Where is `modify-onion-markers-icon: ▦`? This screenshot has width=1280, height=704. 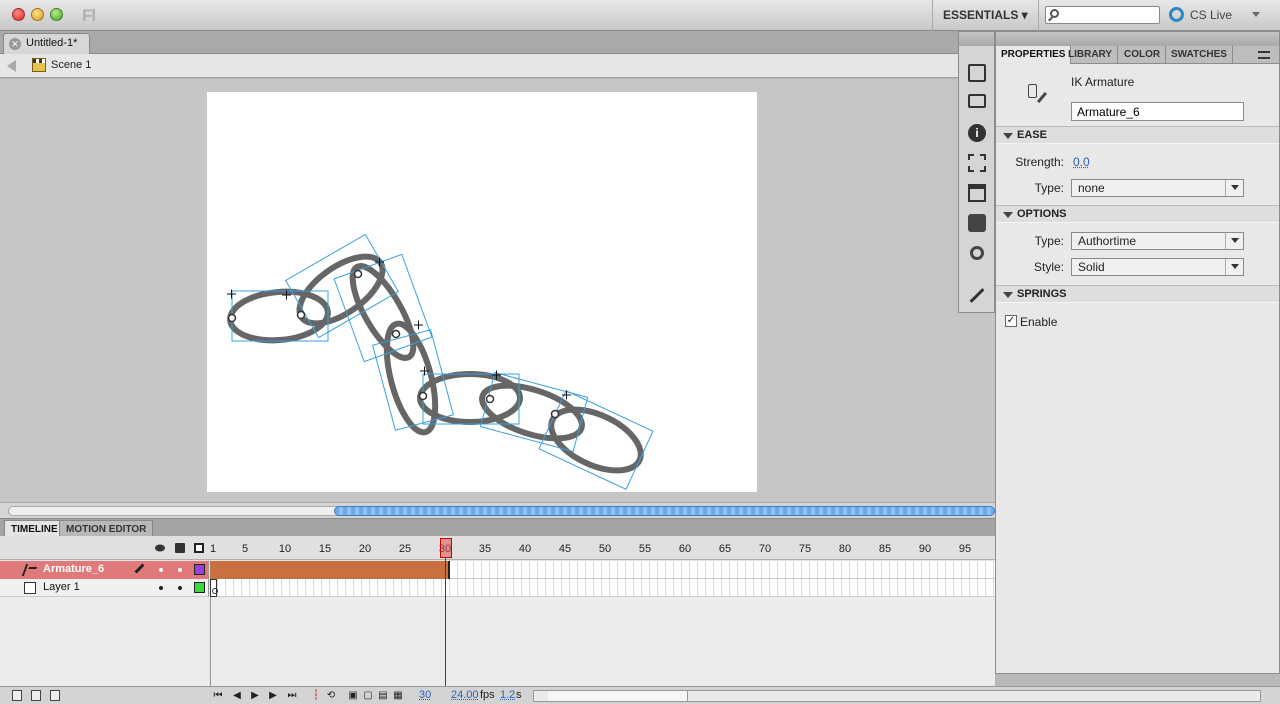 modify-onion-markers-icon: ▦ is located at coordinates (398, 696).